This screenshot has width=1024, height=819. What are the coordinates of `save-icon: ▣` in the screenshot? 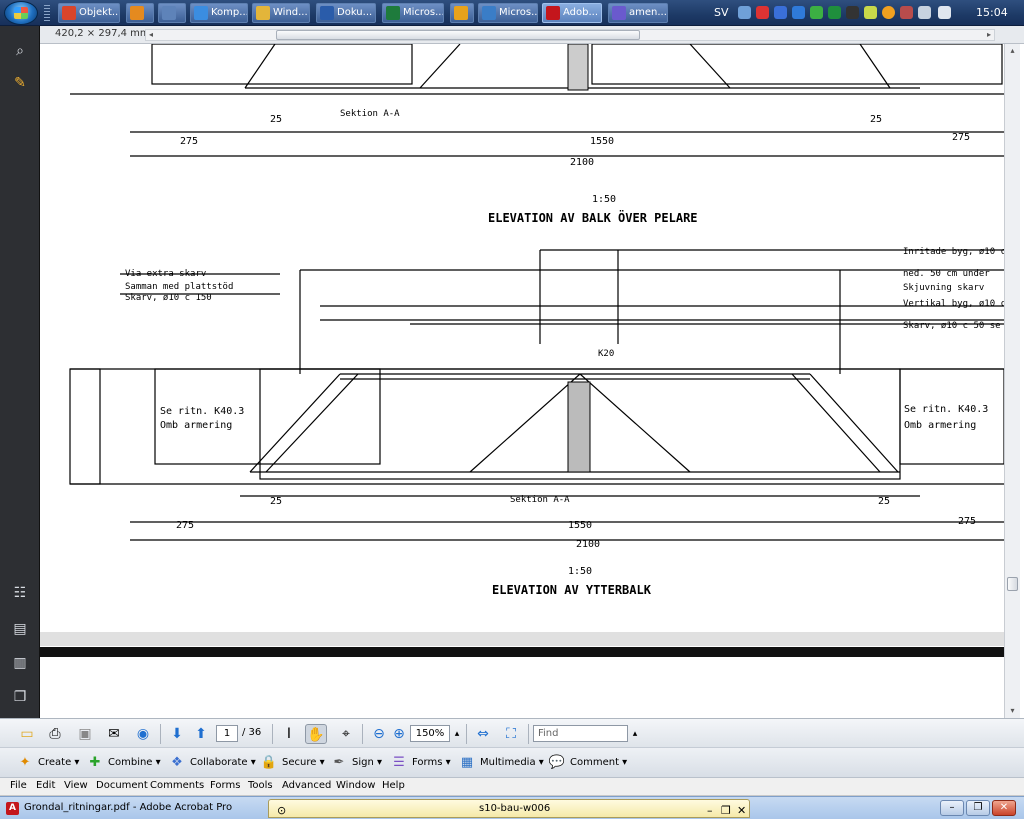 It's located at (85, 734).